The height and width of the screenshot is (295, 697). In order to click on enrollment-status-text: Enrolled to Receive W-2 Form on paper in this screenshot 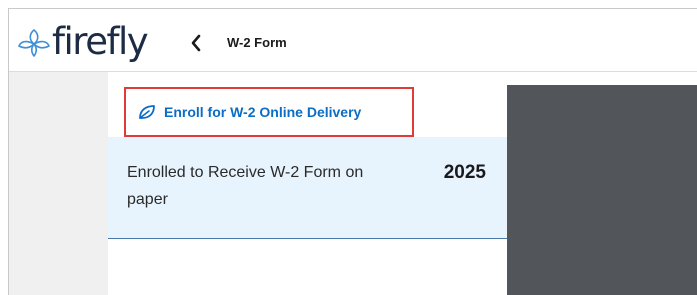, I will do `click(245, 186)`.